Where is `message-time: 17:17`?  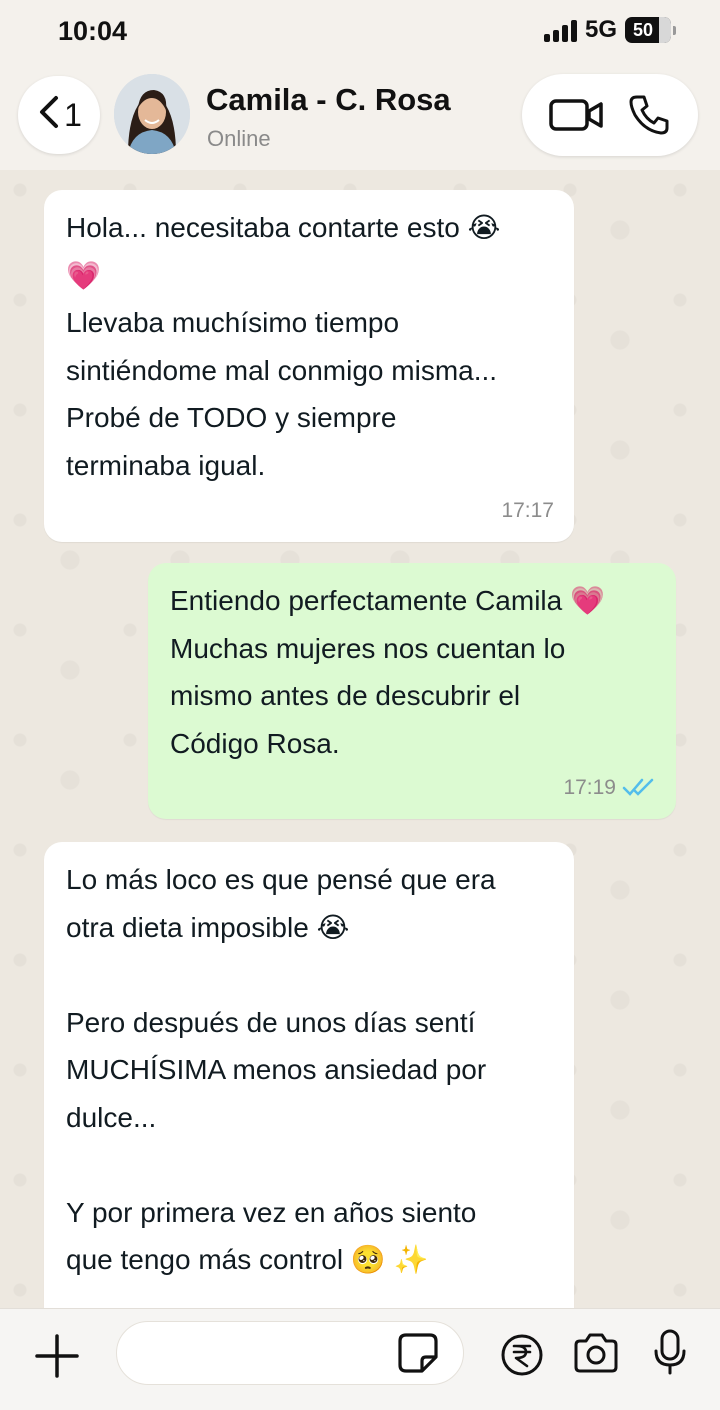 message-time: 17:17 is located at coordinates (527, 510).